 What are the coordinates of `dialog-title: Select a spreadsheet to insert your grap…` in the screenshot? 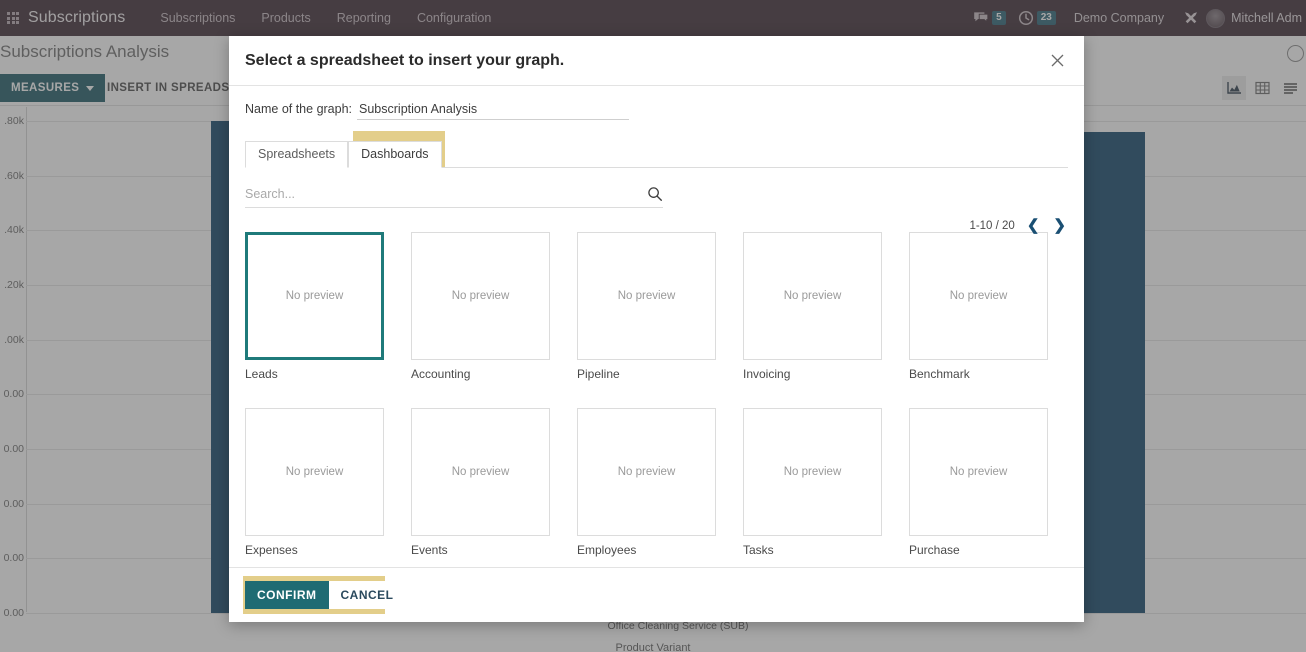 It's located at (405, 60).